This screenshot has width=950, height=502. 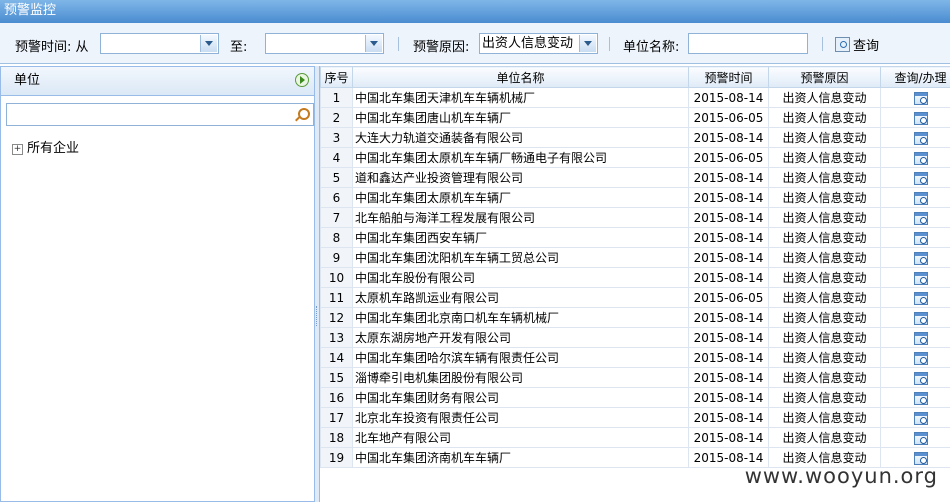 I want to click on row-number: 1, so click(x=336, y=97).